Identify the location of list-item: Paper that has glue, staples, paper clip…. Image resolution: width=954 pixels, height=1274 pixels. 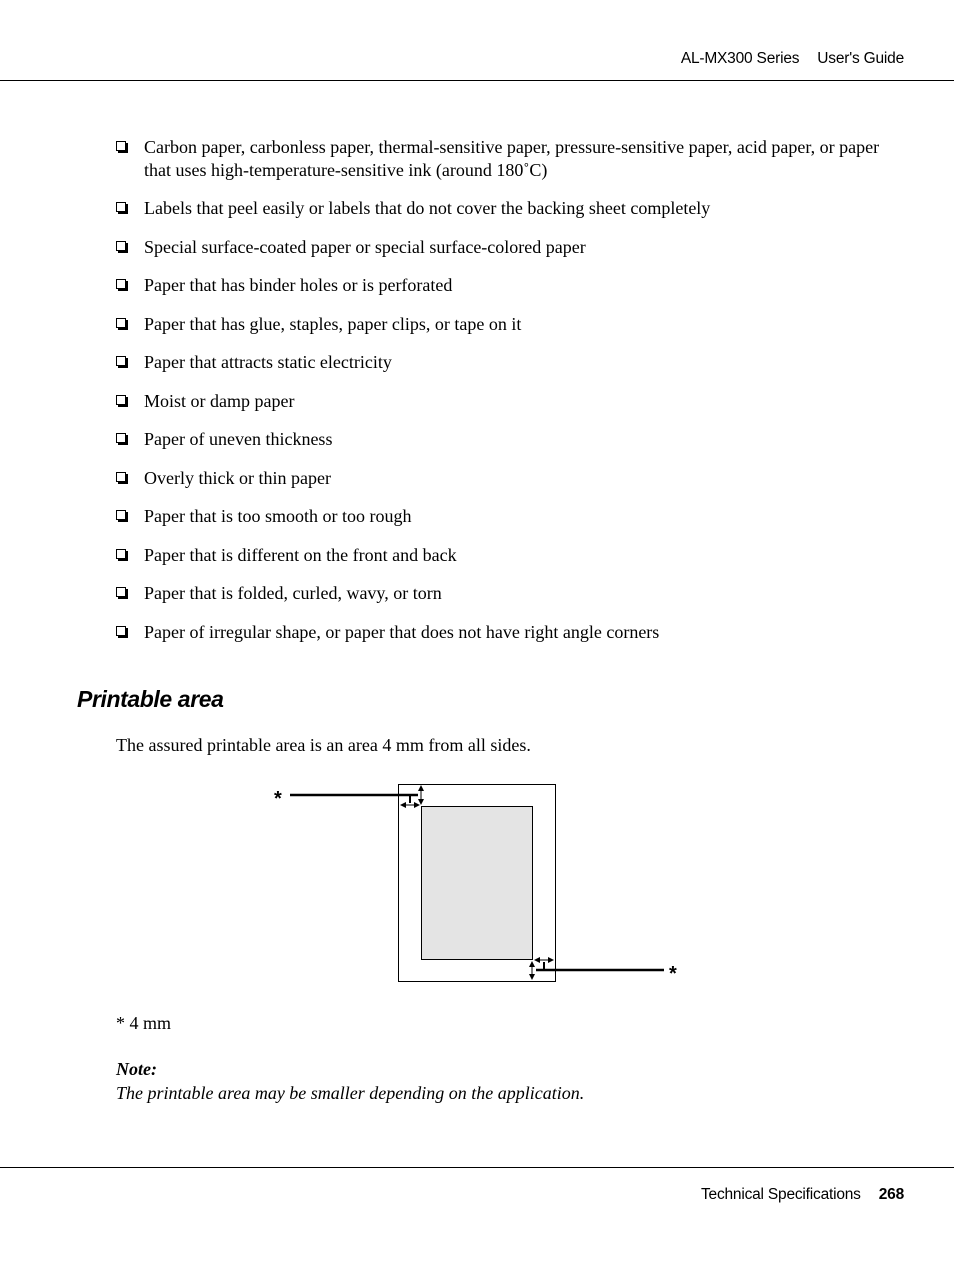
(511, 324).